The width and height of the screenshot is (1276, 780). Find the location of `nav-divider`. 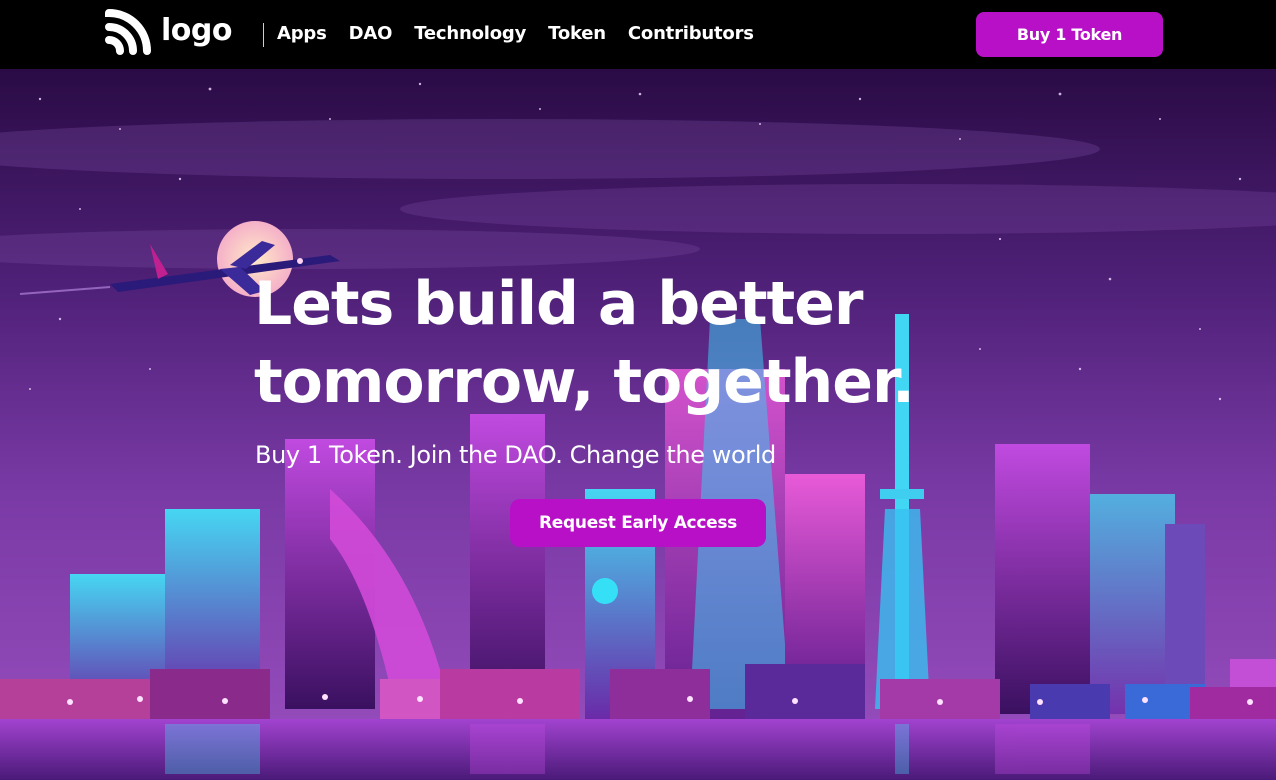

nav-divider is located at coordinates (263, 35).